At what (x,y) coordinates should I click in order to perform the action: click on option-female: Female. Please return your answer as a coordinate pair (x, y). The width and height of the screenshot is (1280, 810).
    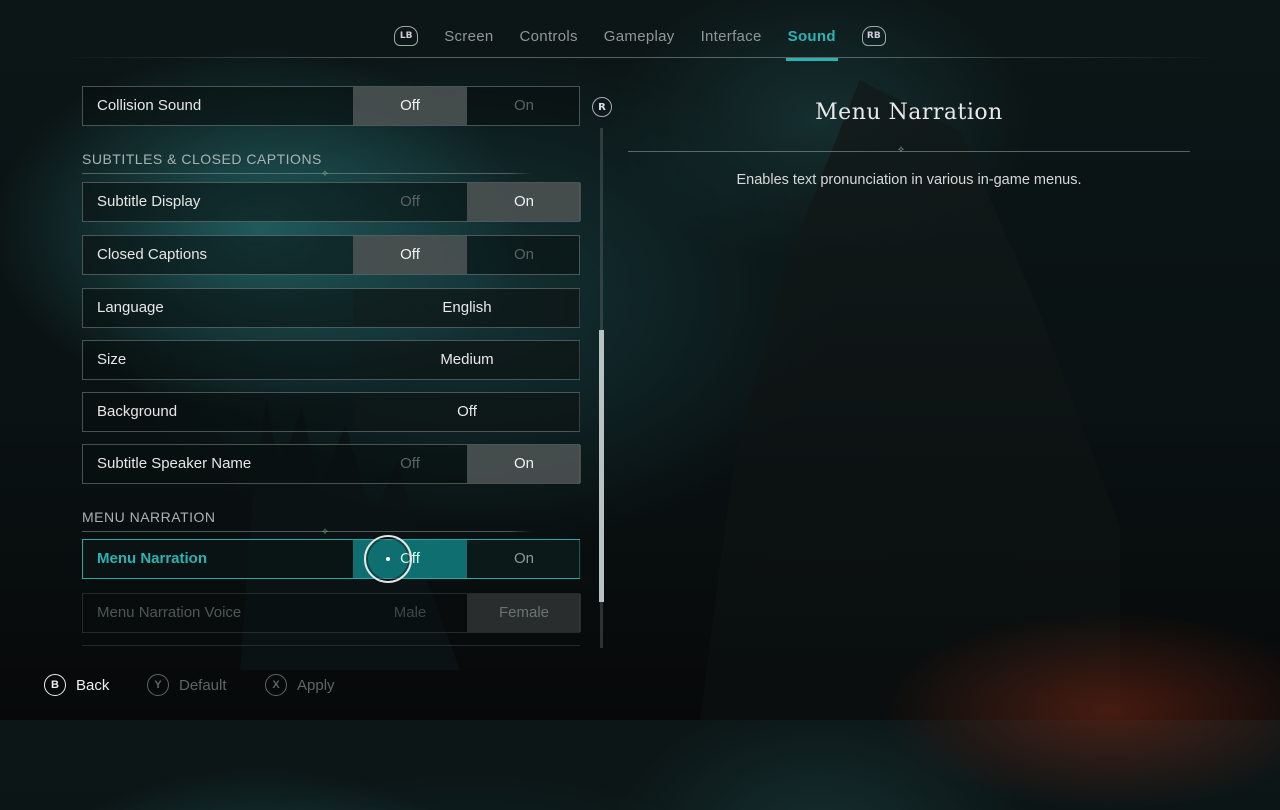
    Looking at the image, I should click on (524, 613).